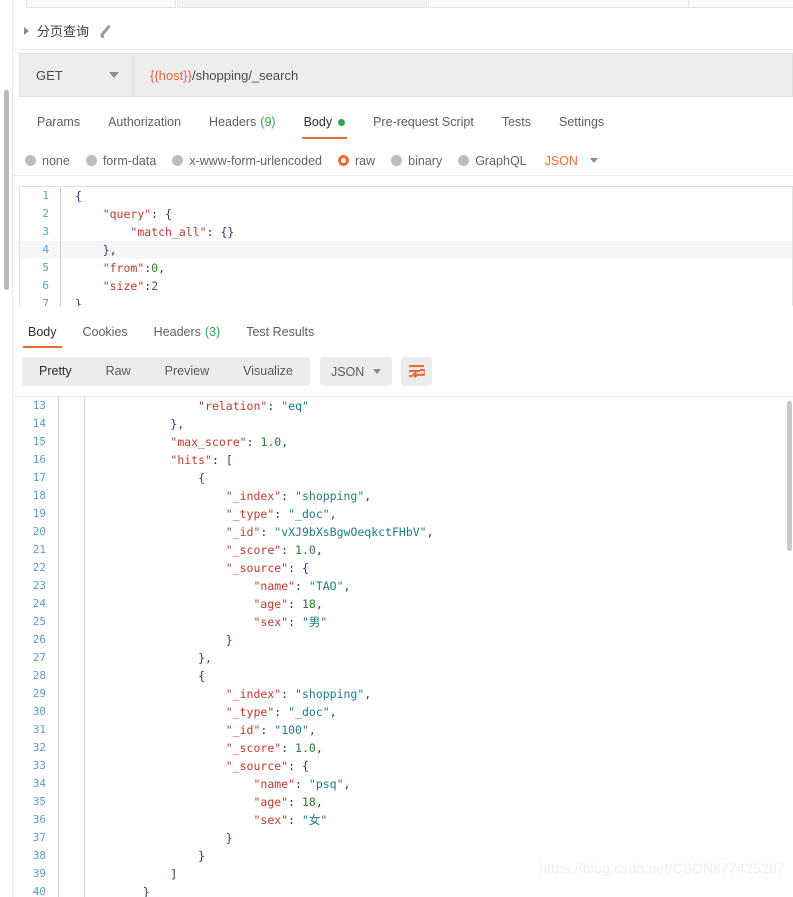  What do you see at coordinates (174, 874) in the screenshot?
I see `code-text: ]` at bounding box center [174, 874].